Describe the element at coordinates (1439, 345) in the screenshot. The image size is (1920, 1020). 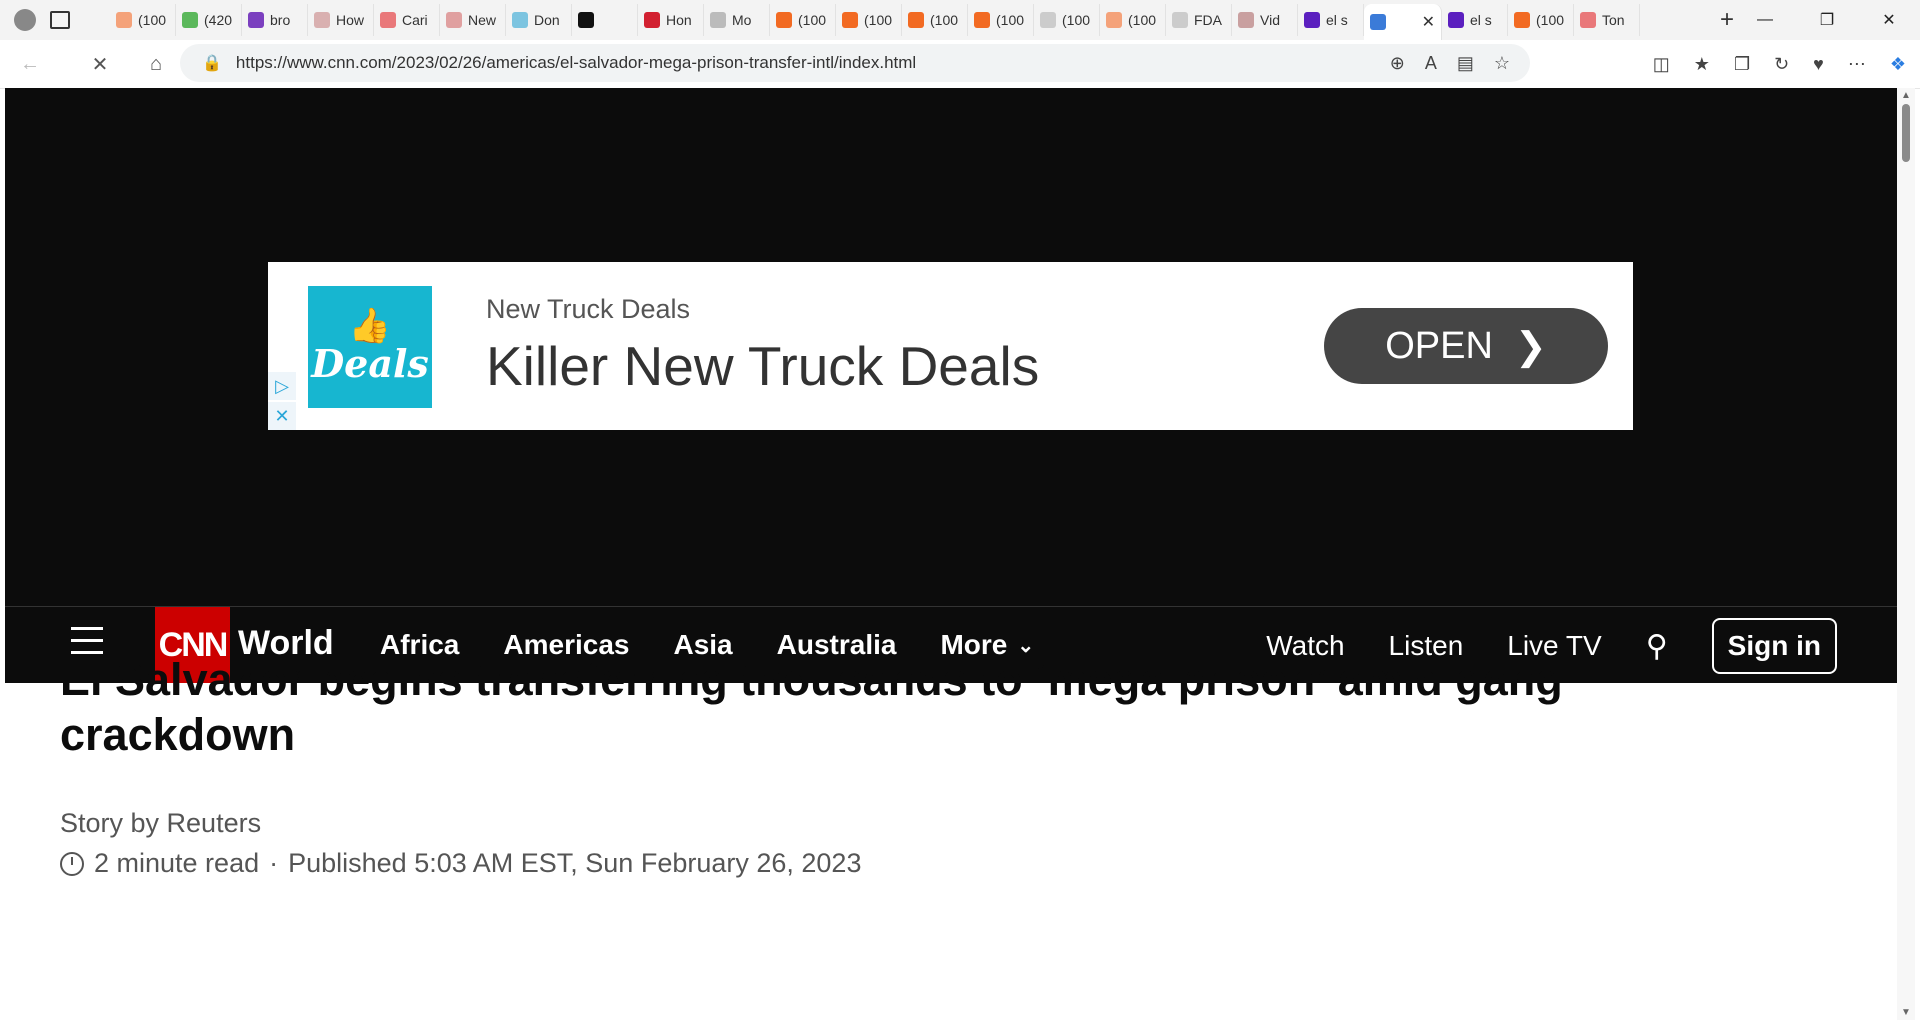
I see `ad-open-label: OPEN` at that location.